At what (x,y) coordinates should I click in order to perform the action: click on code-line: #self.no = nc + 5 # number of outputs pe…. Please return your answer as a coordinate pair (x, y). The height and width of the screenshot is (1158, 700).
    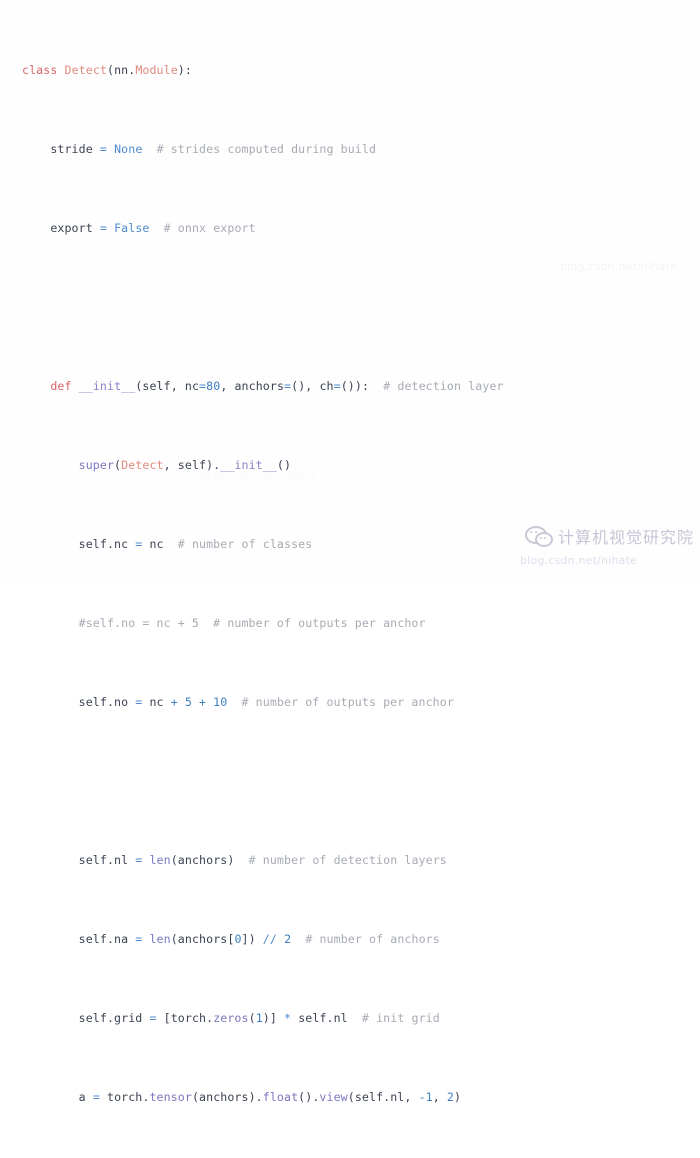
    Looking at the image, I should click on (224, 623).